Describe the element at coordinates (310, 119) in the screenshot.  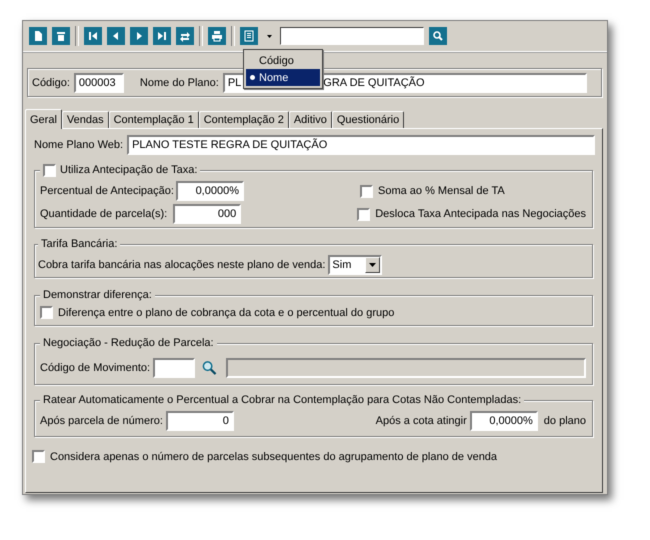
I see `tab: Aditivo` at that location.